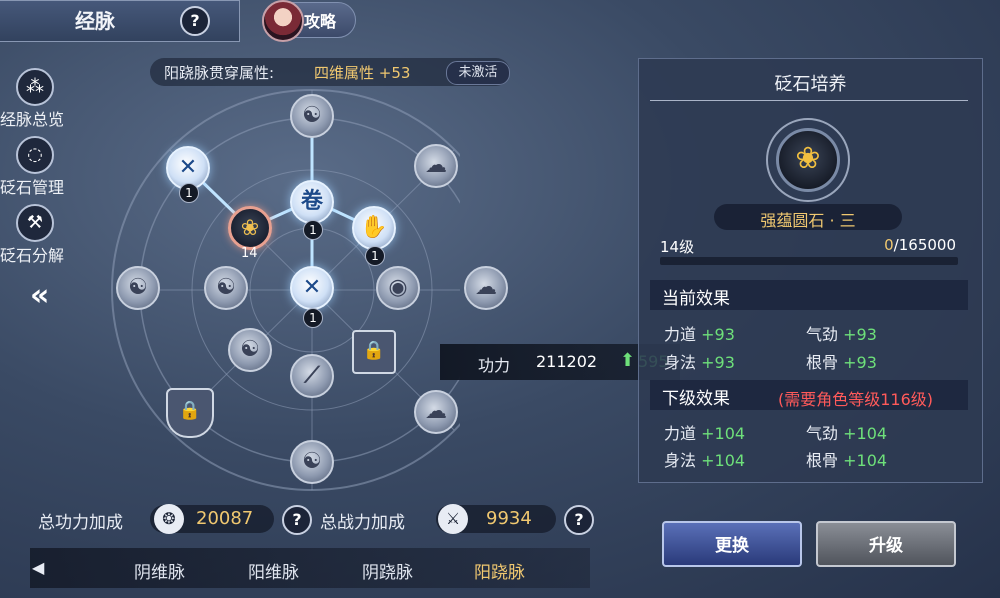  What do you see at coordinates (808, 160) in the screenshot?
I see `lotus-stone-icon: ❀` at bounding box center [808, 160].